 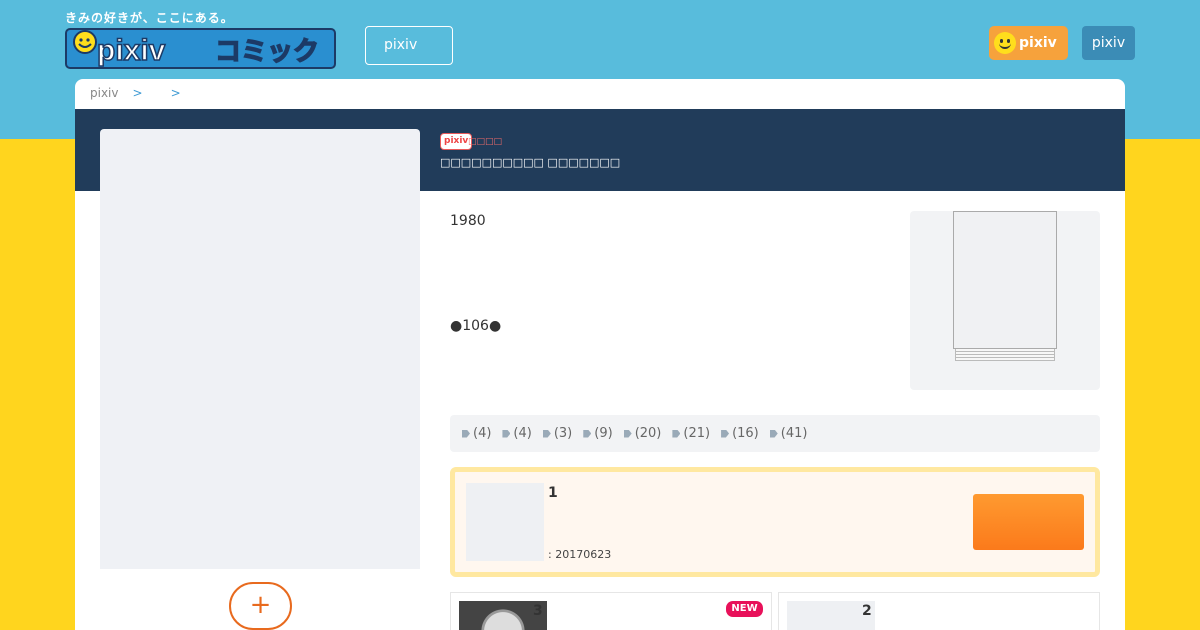 I want to click on tag-item: (20), so click(x=642, y=433).